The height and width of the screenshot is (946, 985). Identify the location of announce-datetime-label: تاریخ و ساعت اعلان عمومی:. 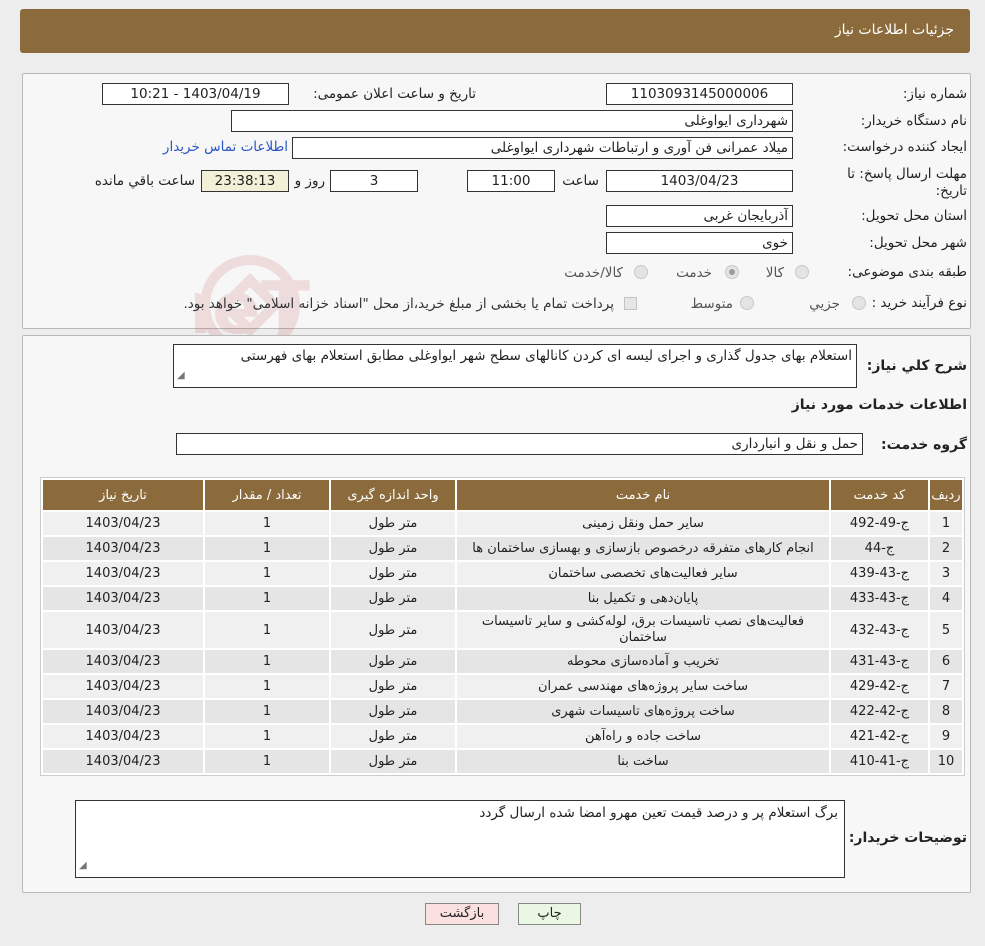
(394, 94).